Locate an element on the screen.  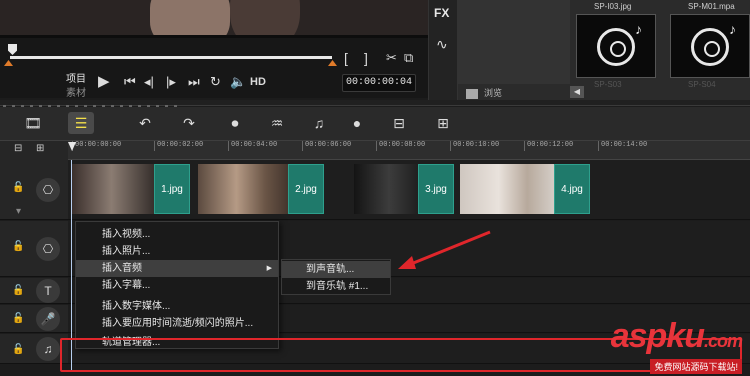
chevron-down-icon: ▾ is located at coordinates (18, 211).